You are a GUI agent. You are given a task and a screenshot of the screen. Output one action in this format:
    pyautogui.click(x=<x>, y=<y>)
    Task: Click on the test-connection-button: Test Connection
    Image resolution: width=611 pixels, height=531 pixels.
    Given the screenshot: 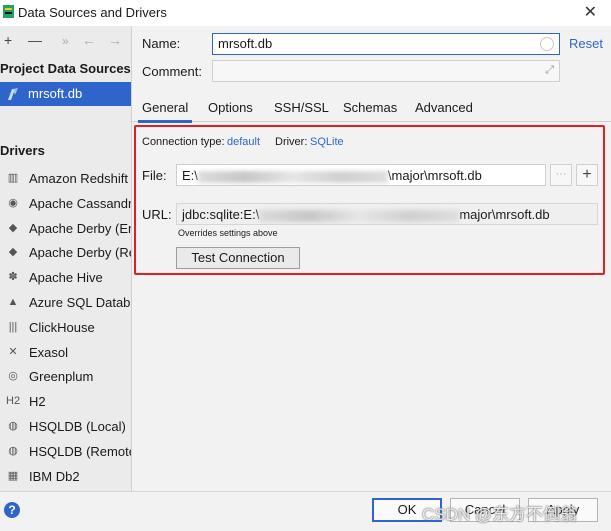 What is the action you would take?
    pyautogui.click(x=238, y=258)
    